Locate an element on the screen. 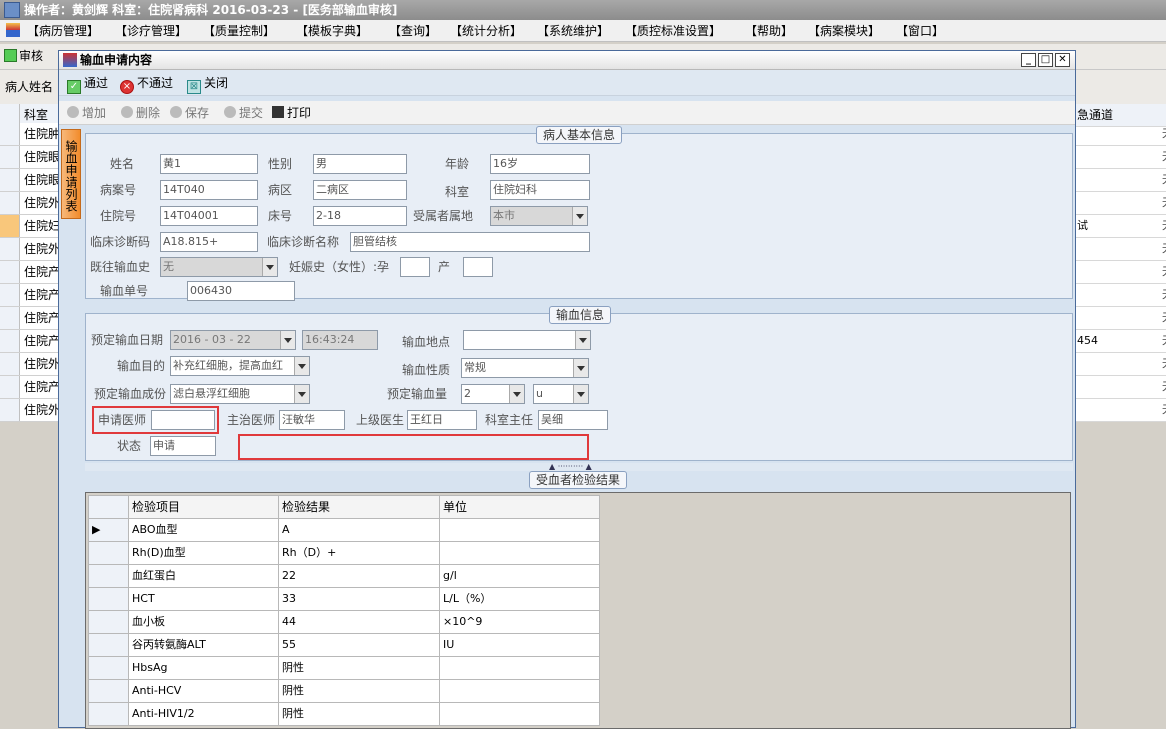 The width and height of the screenshot is (1166, 729). table-row: Anti-HCV 阴性 is located at coordinates (344, 691).